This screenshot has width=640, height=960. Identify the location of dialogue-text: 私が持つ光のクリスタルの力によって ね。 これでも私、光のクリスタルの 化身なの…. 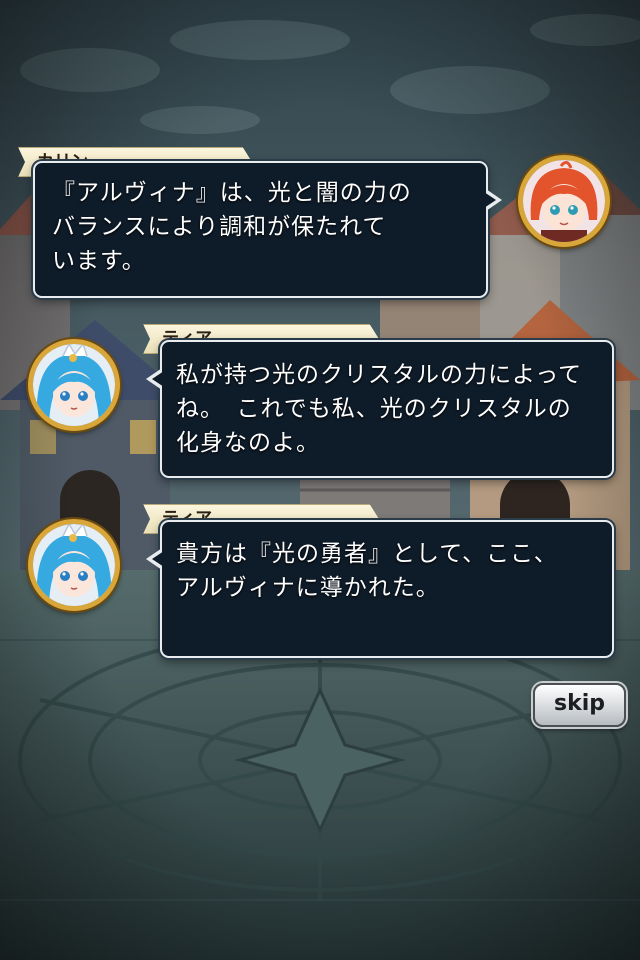
(379, 409).